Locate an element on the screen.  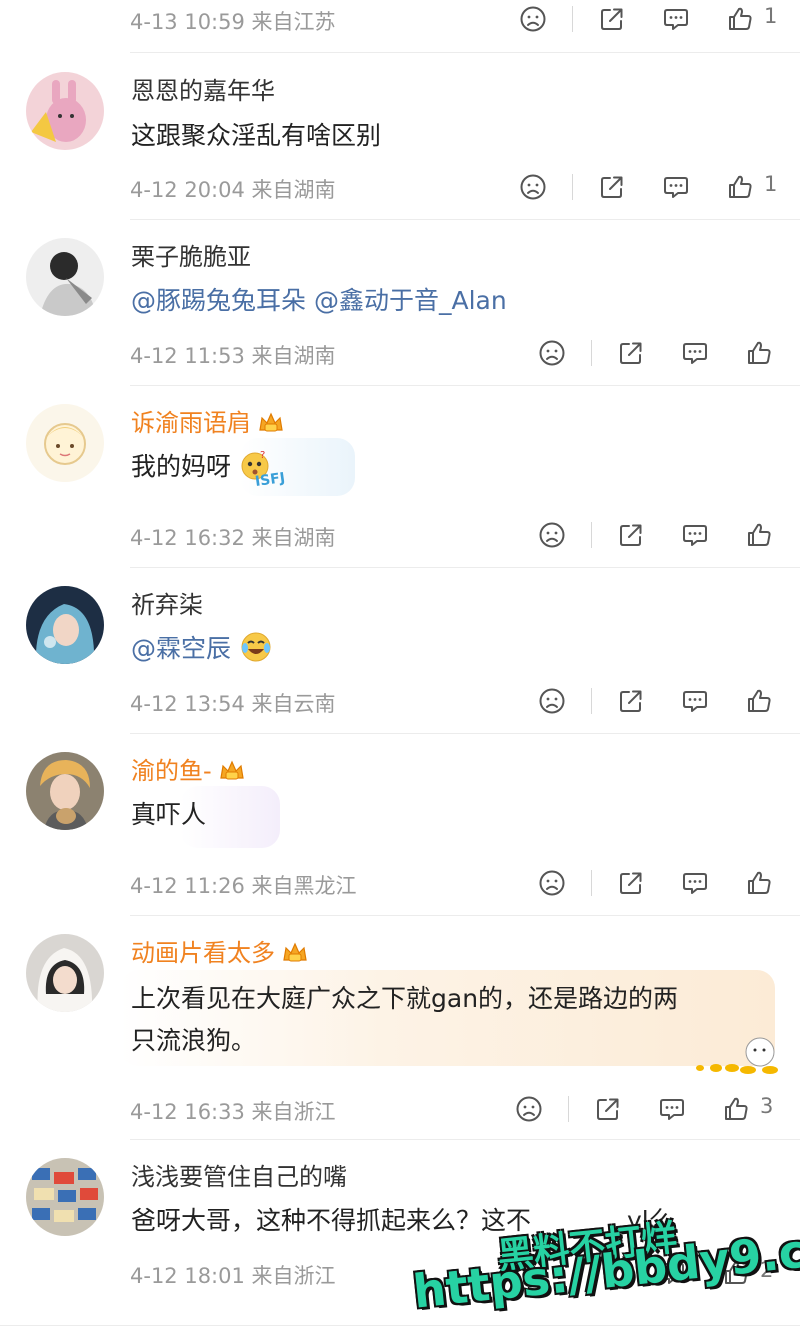
comment-item: 恩恩的嘉年华 这跟聚众淫乱有啥区别 4-12 20:04 来自湖南 1 is located at coordinates (400, 136).